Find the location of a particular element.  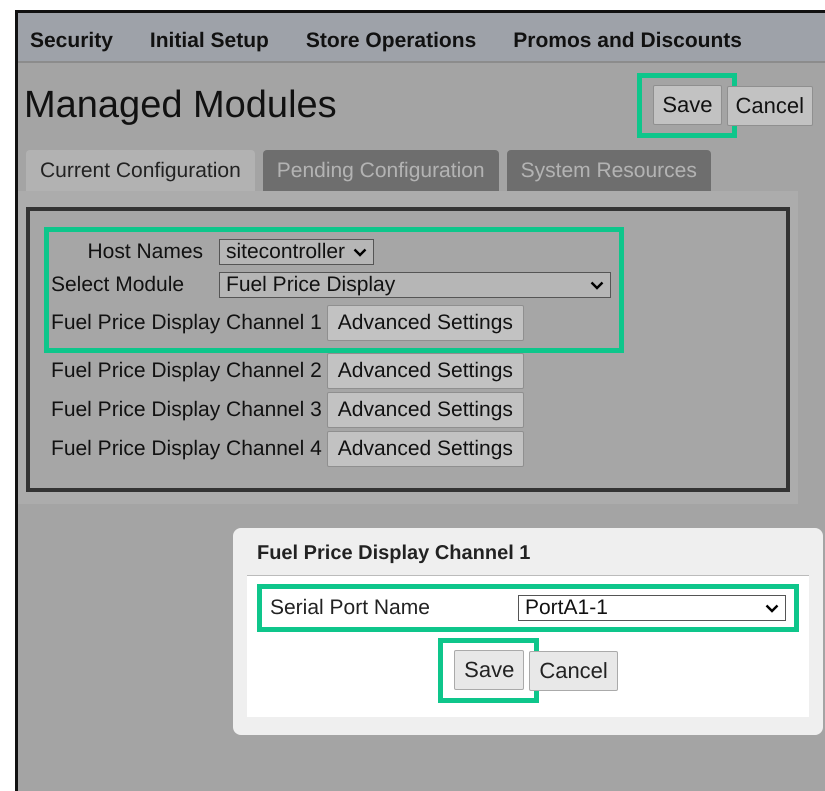

menu-item: Promos and Discounts is located at coordinates (627, 41).